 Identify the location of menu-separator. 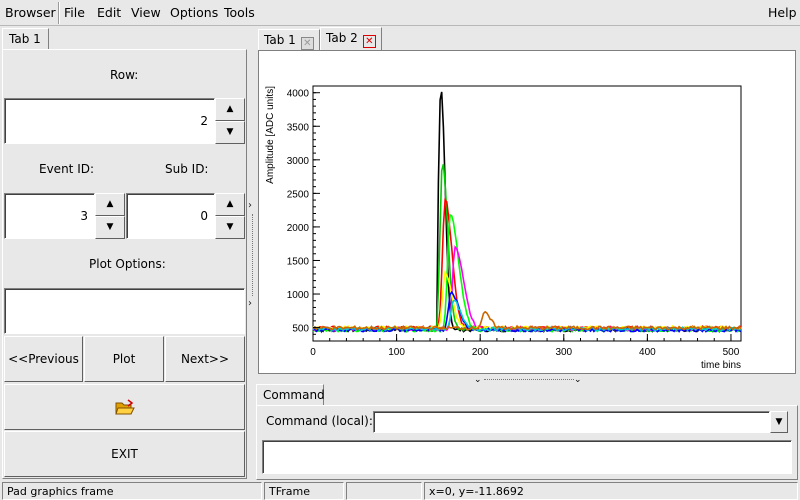
(59, 13).